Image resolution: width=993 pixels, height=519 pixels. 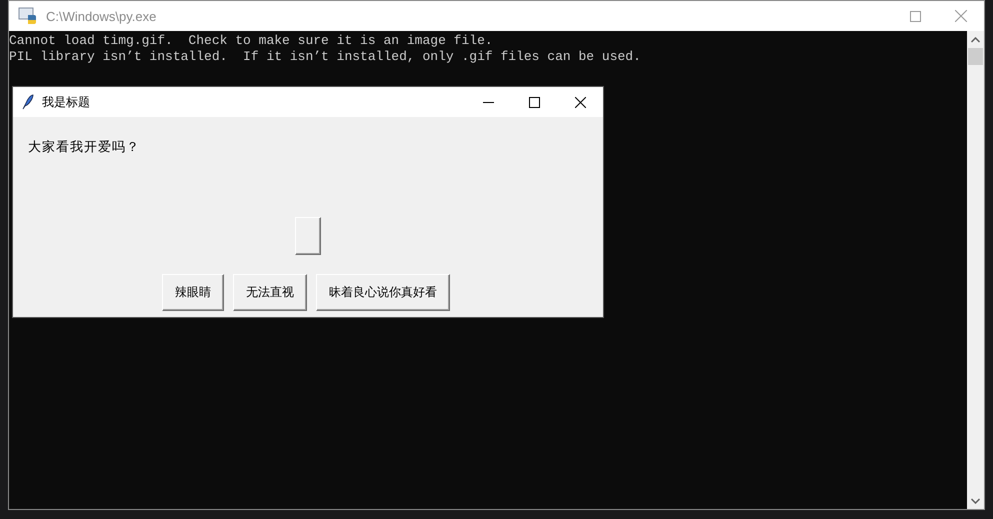 I want to click on window-title: C:\Windows\py.exe, so click(x=101, y=16).